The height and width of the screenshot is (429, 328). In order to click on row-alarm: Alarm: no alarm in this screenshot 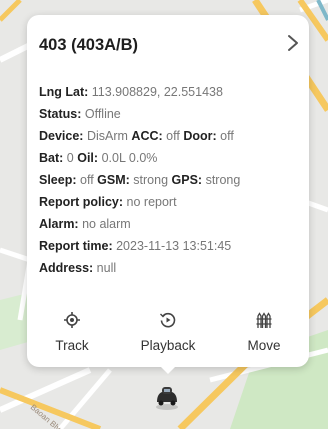, I will do `click(85, 224)`.